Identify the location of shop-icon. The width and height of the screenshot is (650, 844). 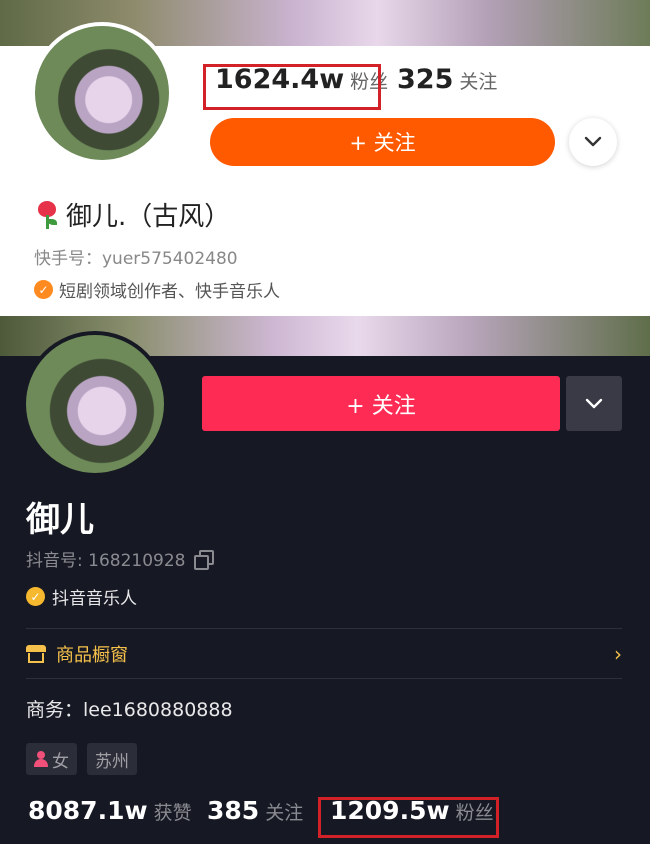
(36, 654).